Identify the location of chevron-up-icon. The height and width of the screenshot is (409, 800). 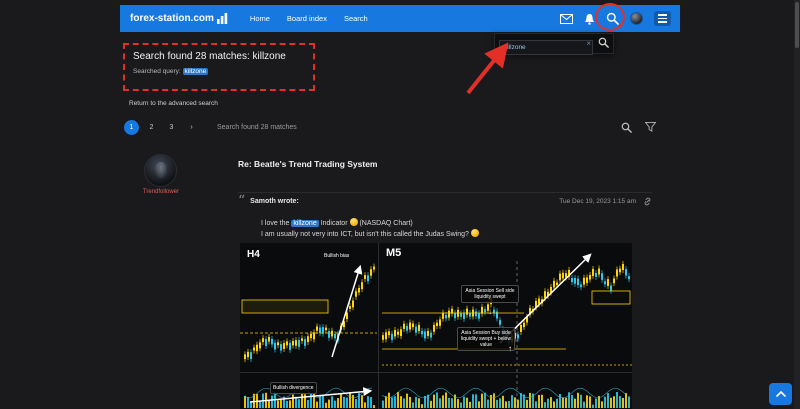
(780, 394).